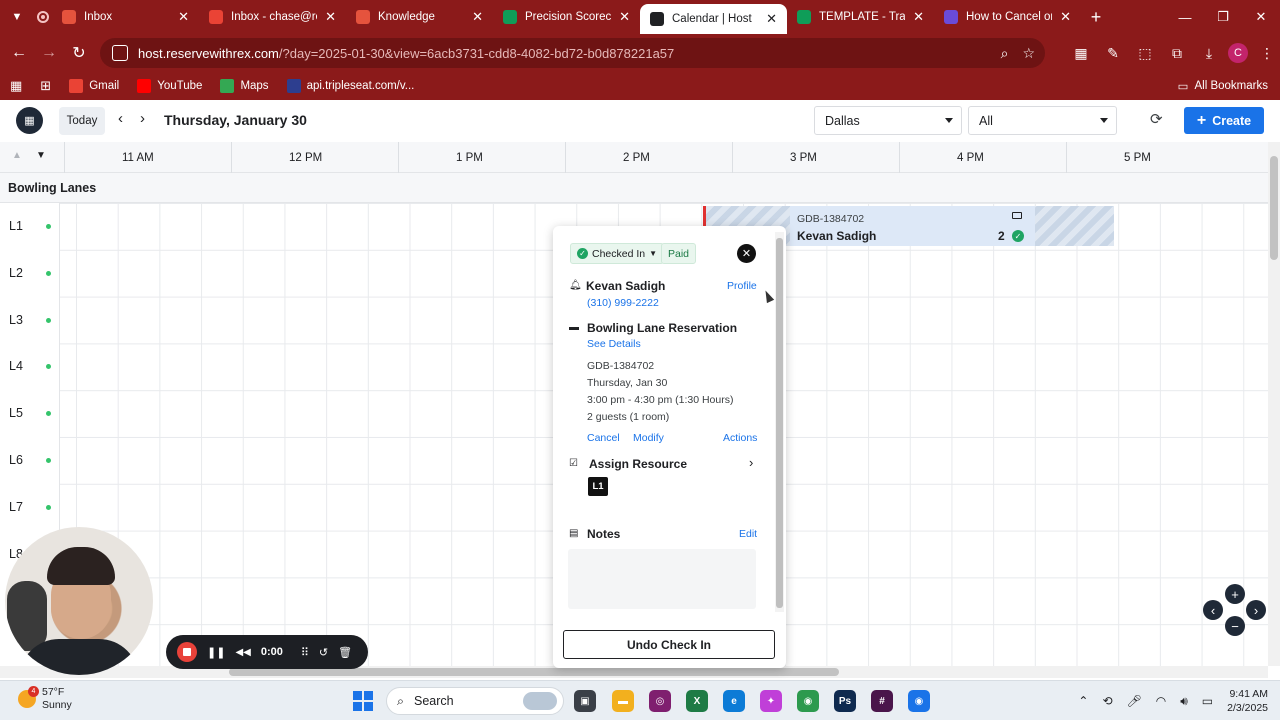 This screenshot has width=1280, height=720. What do you see at coordinates (142, 118) in the screenshot?
I see `next-day-chevron-icon: ›` at bounding box center [142, 118].